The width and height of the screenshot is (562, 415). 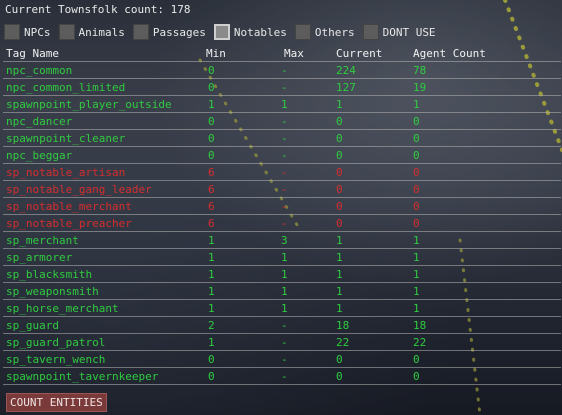 What do you see at coordinates (56, 402) in the screenshot?
I see `count-entities-button: COUNT ENTITIES` at bounding box center [56, 402].